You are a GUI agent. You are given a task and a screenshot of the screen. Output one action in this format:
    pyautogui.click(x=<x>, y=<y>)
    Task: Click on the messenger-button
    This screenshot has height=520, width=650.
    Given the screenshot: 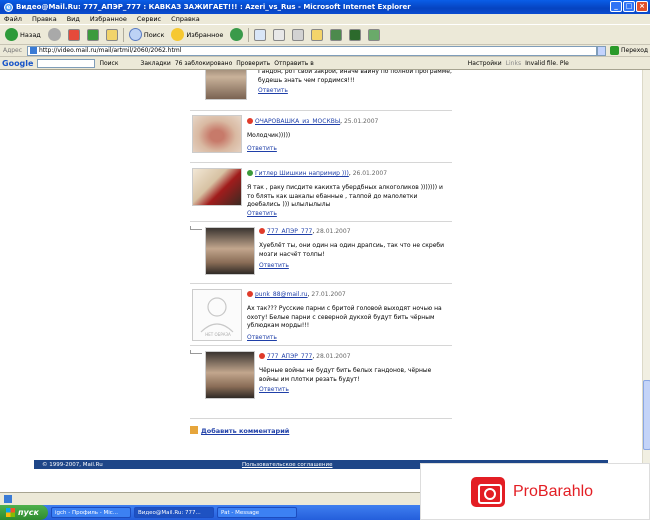 What is the action you would take?
    pyautogui.click(x=336, y=35)
    